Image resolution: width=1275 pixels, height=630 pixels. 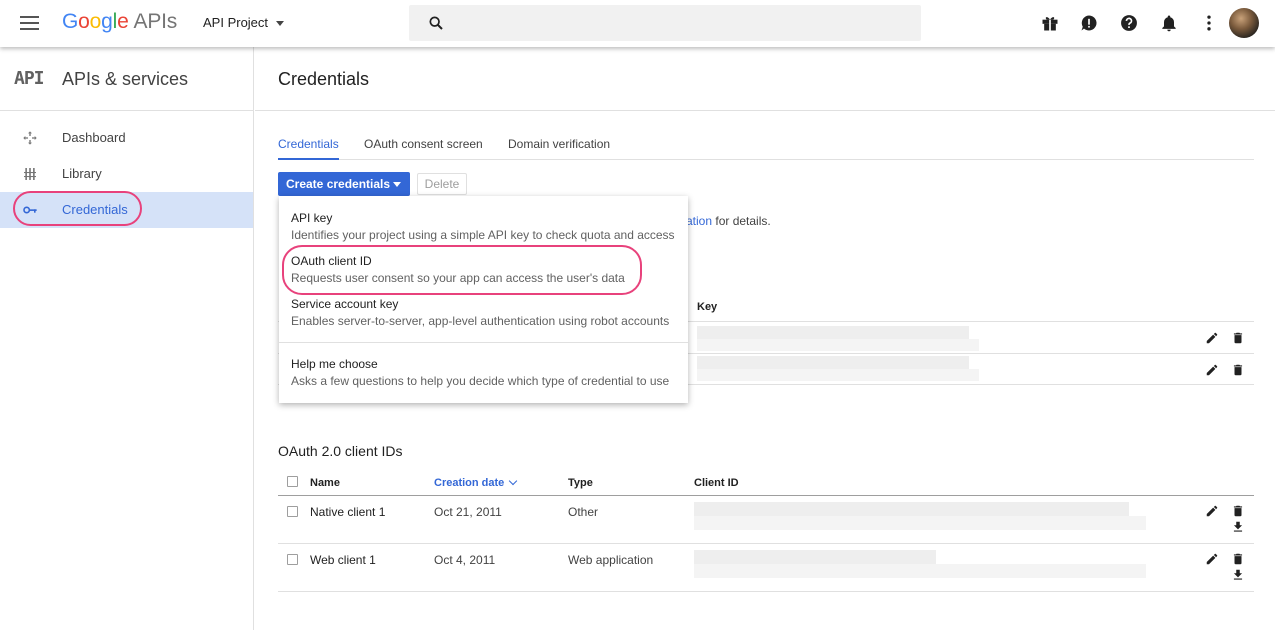 I want to click on highlight-circle-oauth-client-id, so click(x=462, y=270).